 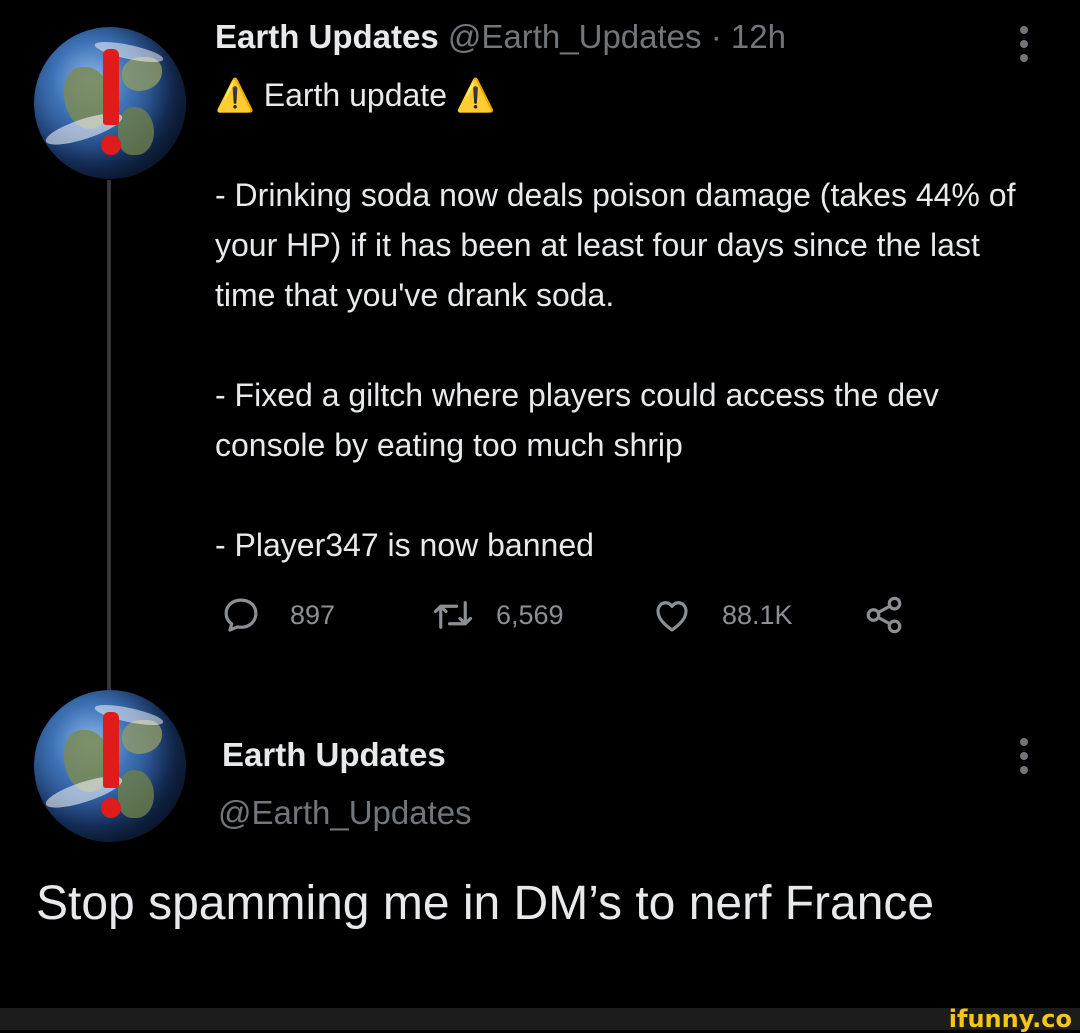 I want to click on share-icon, so click(x=884, y=615).